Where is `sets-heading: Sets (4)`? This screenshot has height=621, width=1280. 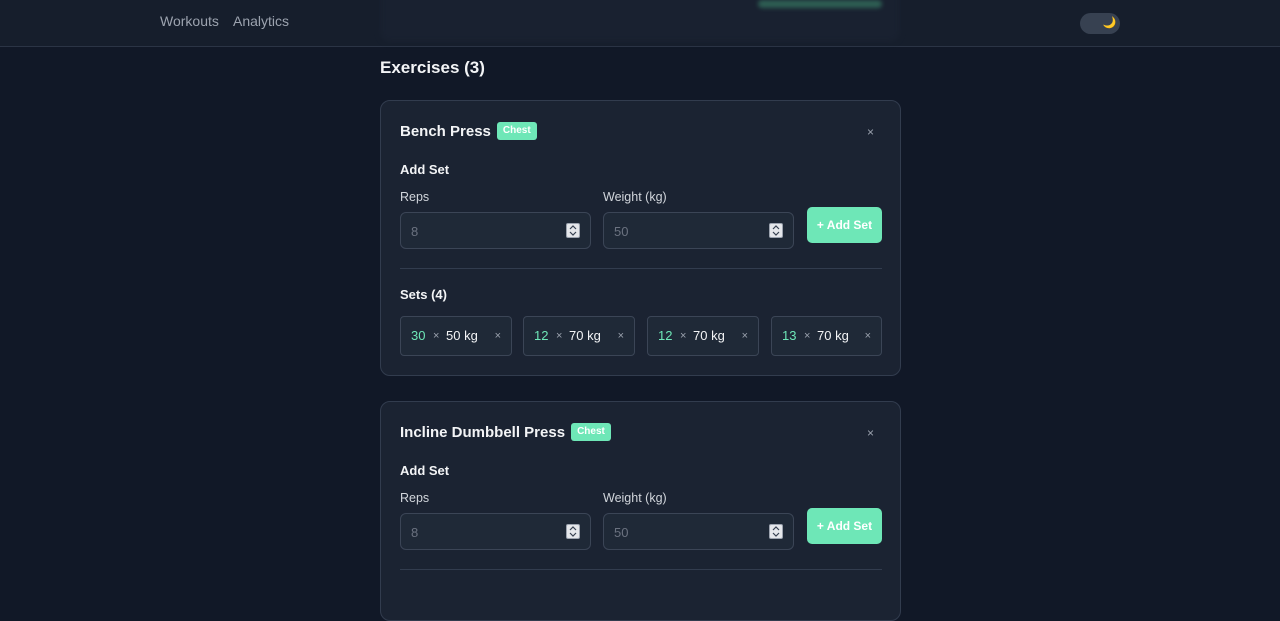 sets-heading: Sets (4) is located at coordinates (423, 294).